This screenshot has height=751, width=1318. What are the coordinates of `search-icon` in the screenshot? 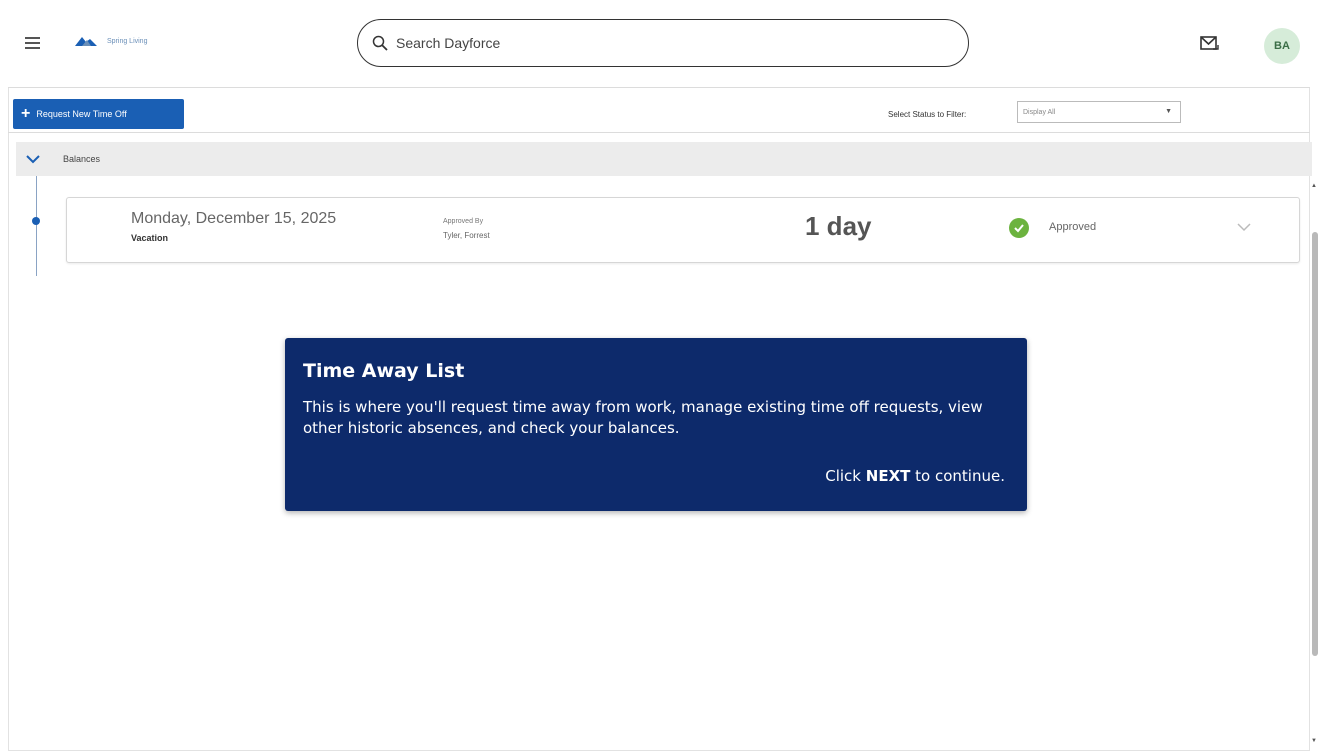 It's located at (380, 43).